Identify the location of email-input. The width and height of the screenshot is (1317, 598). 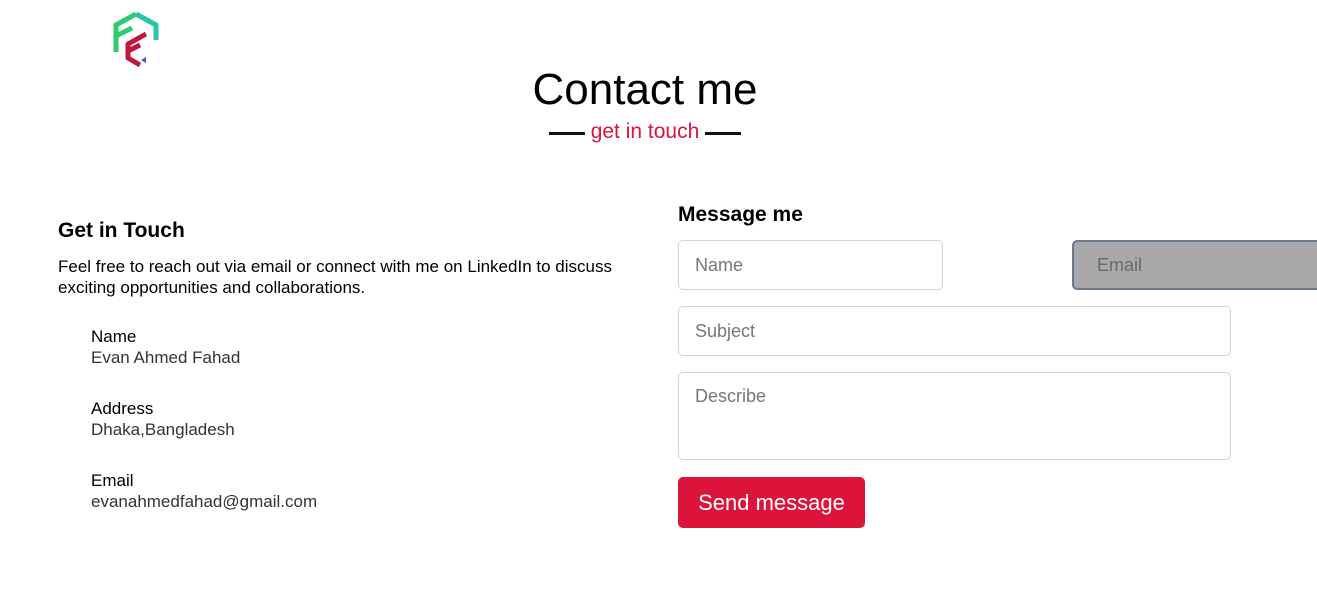
(1194, 265).